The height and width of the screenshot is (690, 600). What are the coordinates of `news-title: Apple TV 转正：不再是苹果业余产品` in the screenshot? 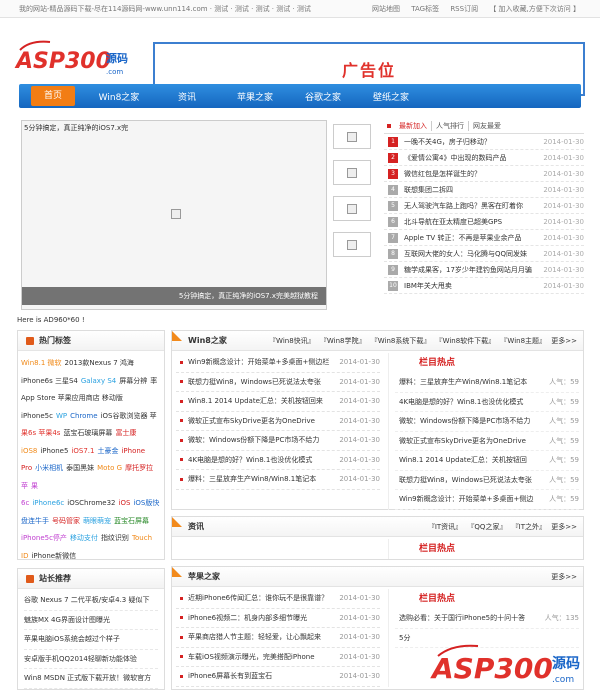 It's located at (471, 238).